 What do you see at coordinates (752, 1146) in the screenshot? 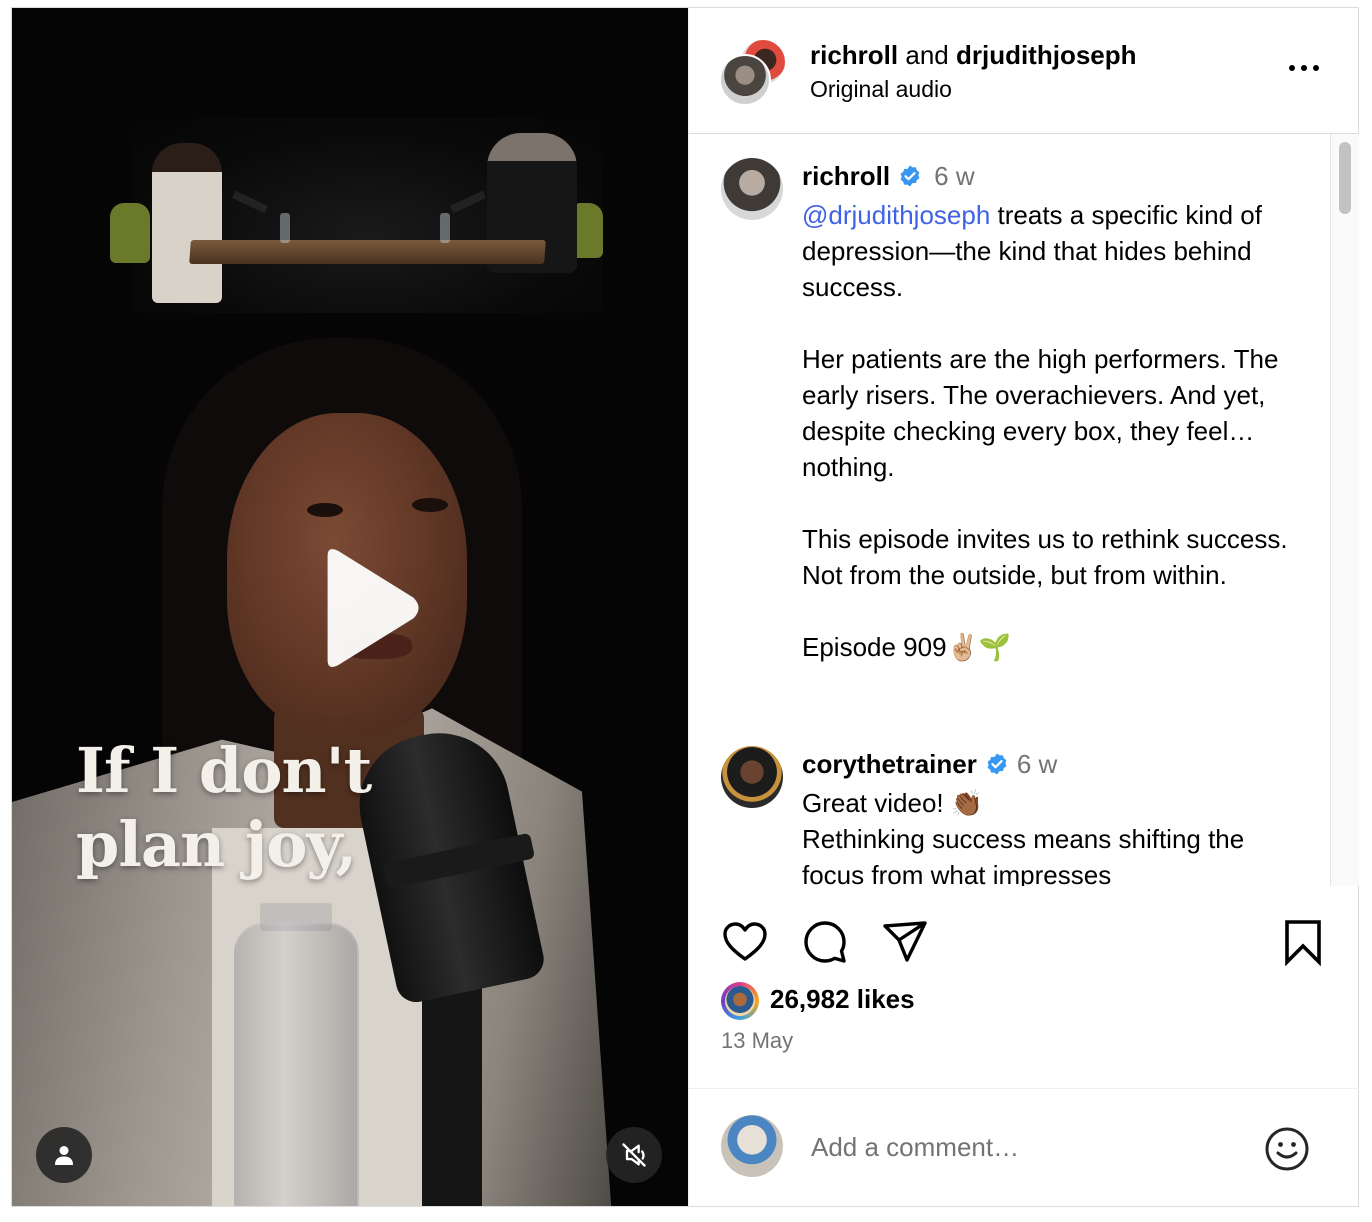
I see `current-user-avatar` at bounding box center [752, 1146].